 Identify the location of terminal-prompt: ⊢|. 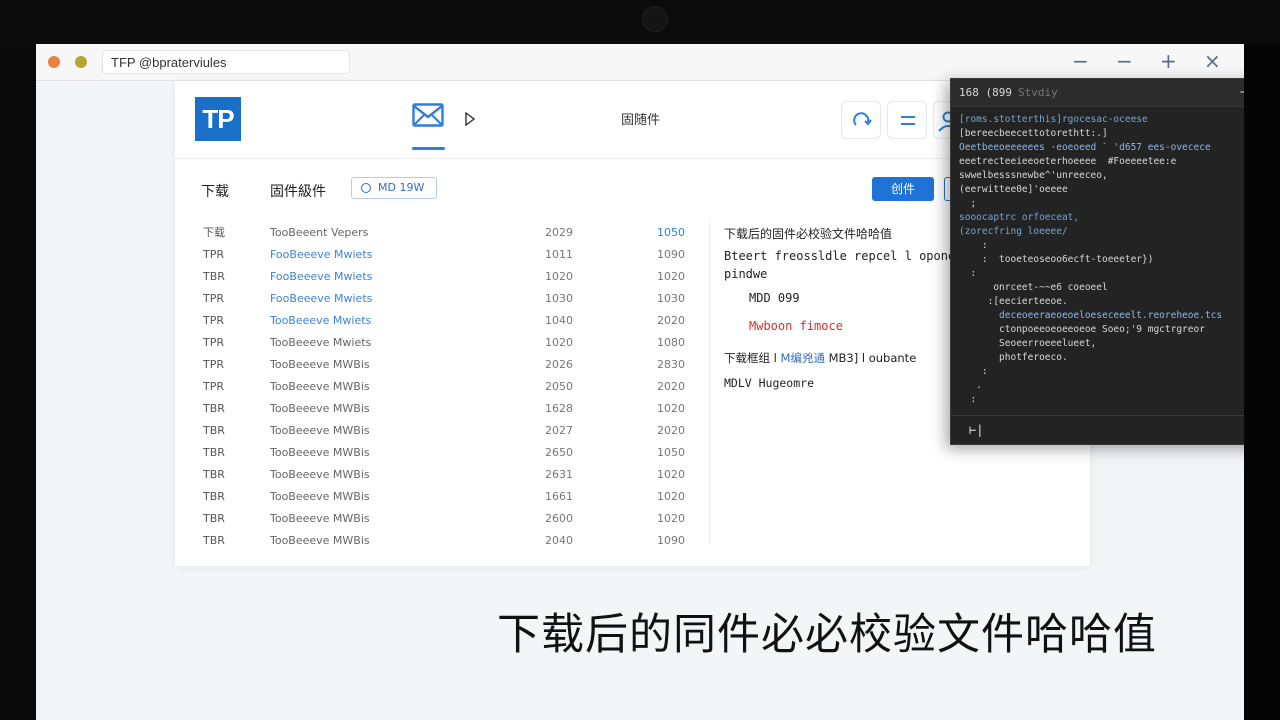
(1097, 429).